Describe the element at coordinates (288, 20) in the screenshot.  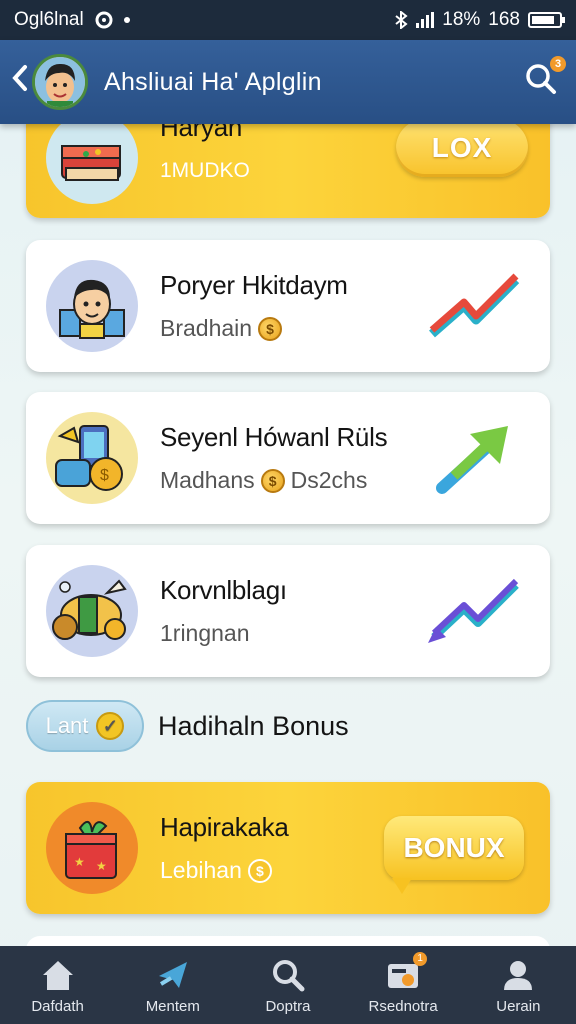
I see `status-bar: Ogl6lnal 18% 168` at that location.